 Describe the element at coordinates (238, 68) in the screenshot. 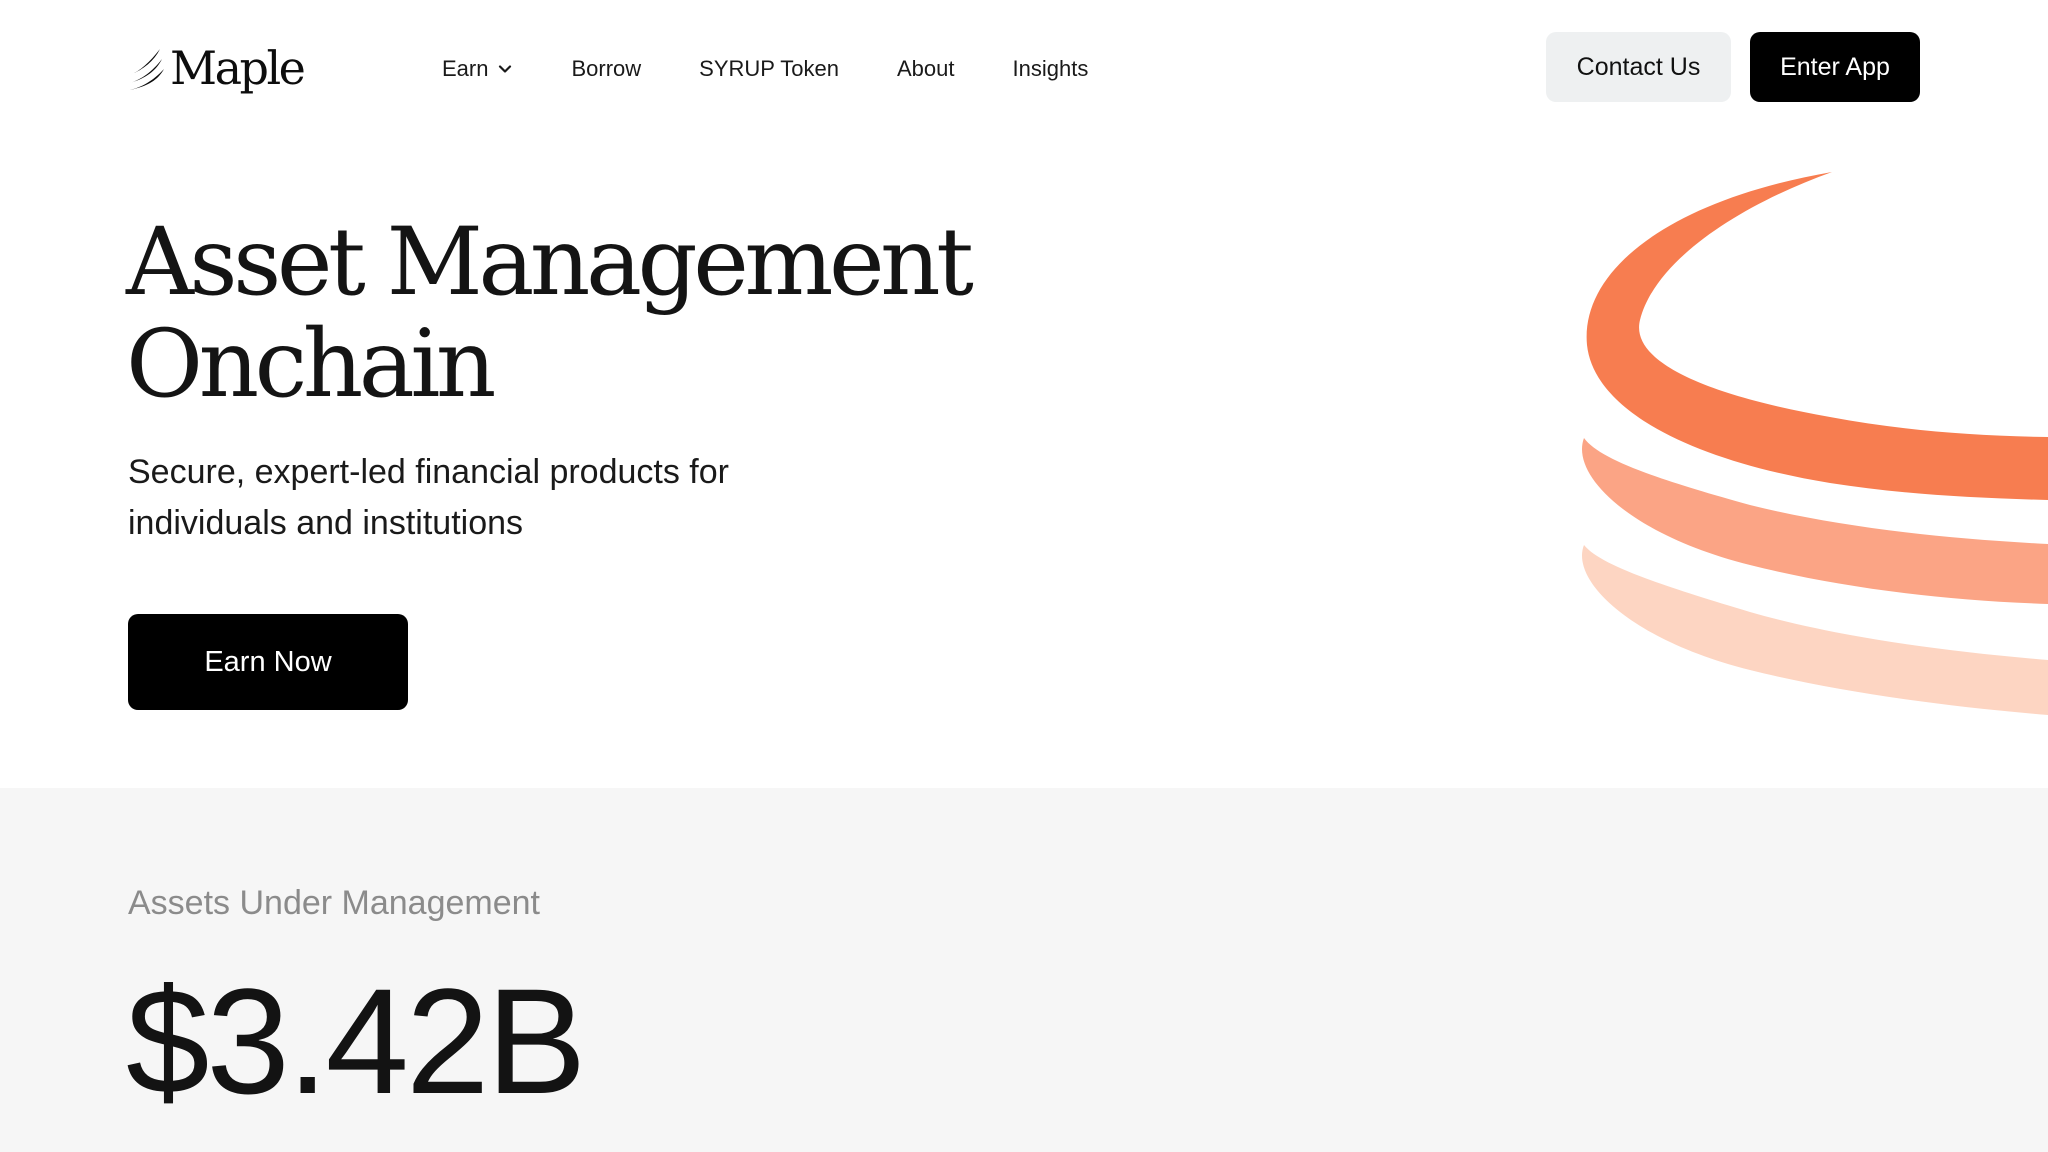

I see `logo-wordmark: Maple` at that location.